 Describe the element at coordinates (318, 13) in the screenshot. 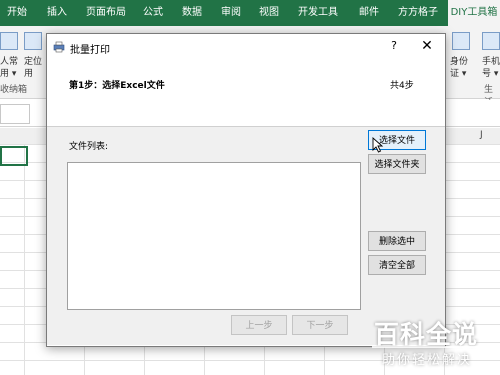

I see `tab-developer: 开发工具` at that location.